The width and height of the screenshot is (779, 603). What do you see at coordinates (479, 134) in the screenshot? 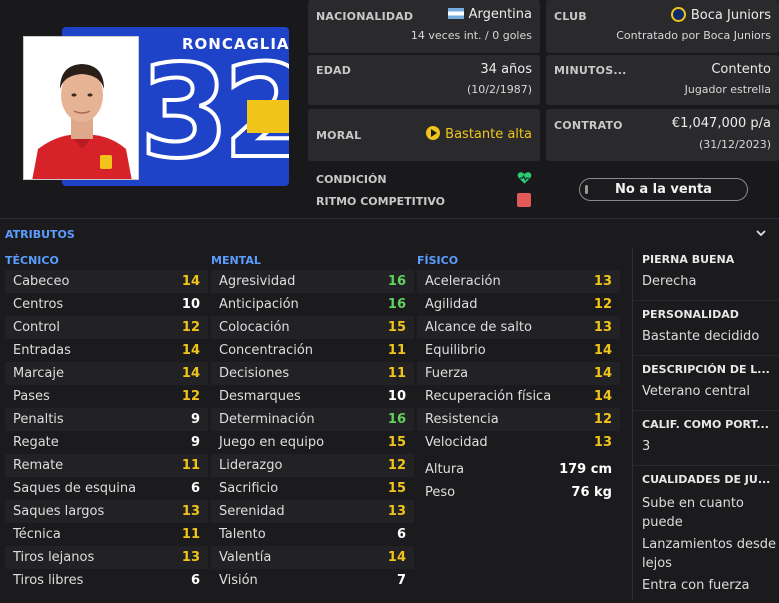
I see `morale-value: Bastante alta` at bounding box center [479, 134].